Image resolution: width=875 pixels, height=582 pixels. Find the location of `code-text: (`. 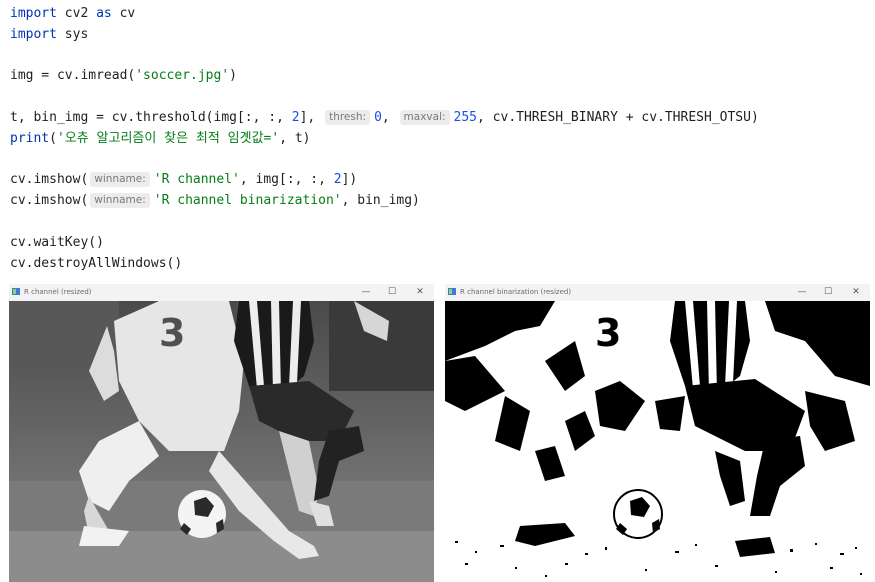

code-text: ( is located at coordinates (53, 138).